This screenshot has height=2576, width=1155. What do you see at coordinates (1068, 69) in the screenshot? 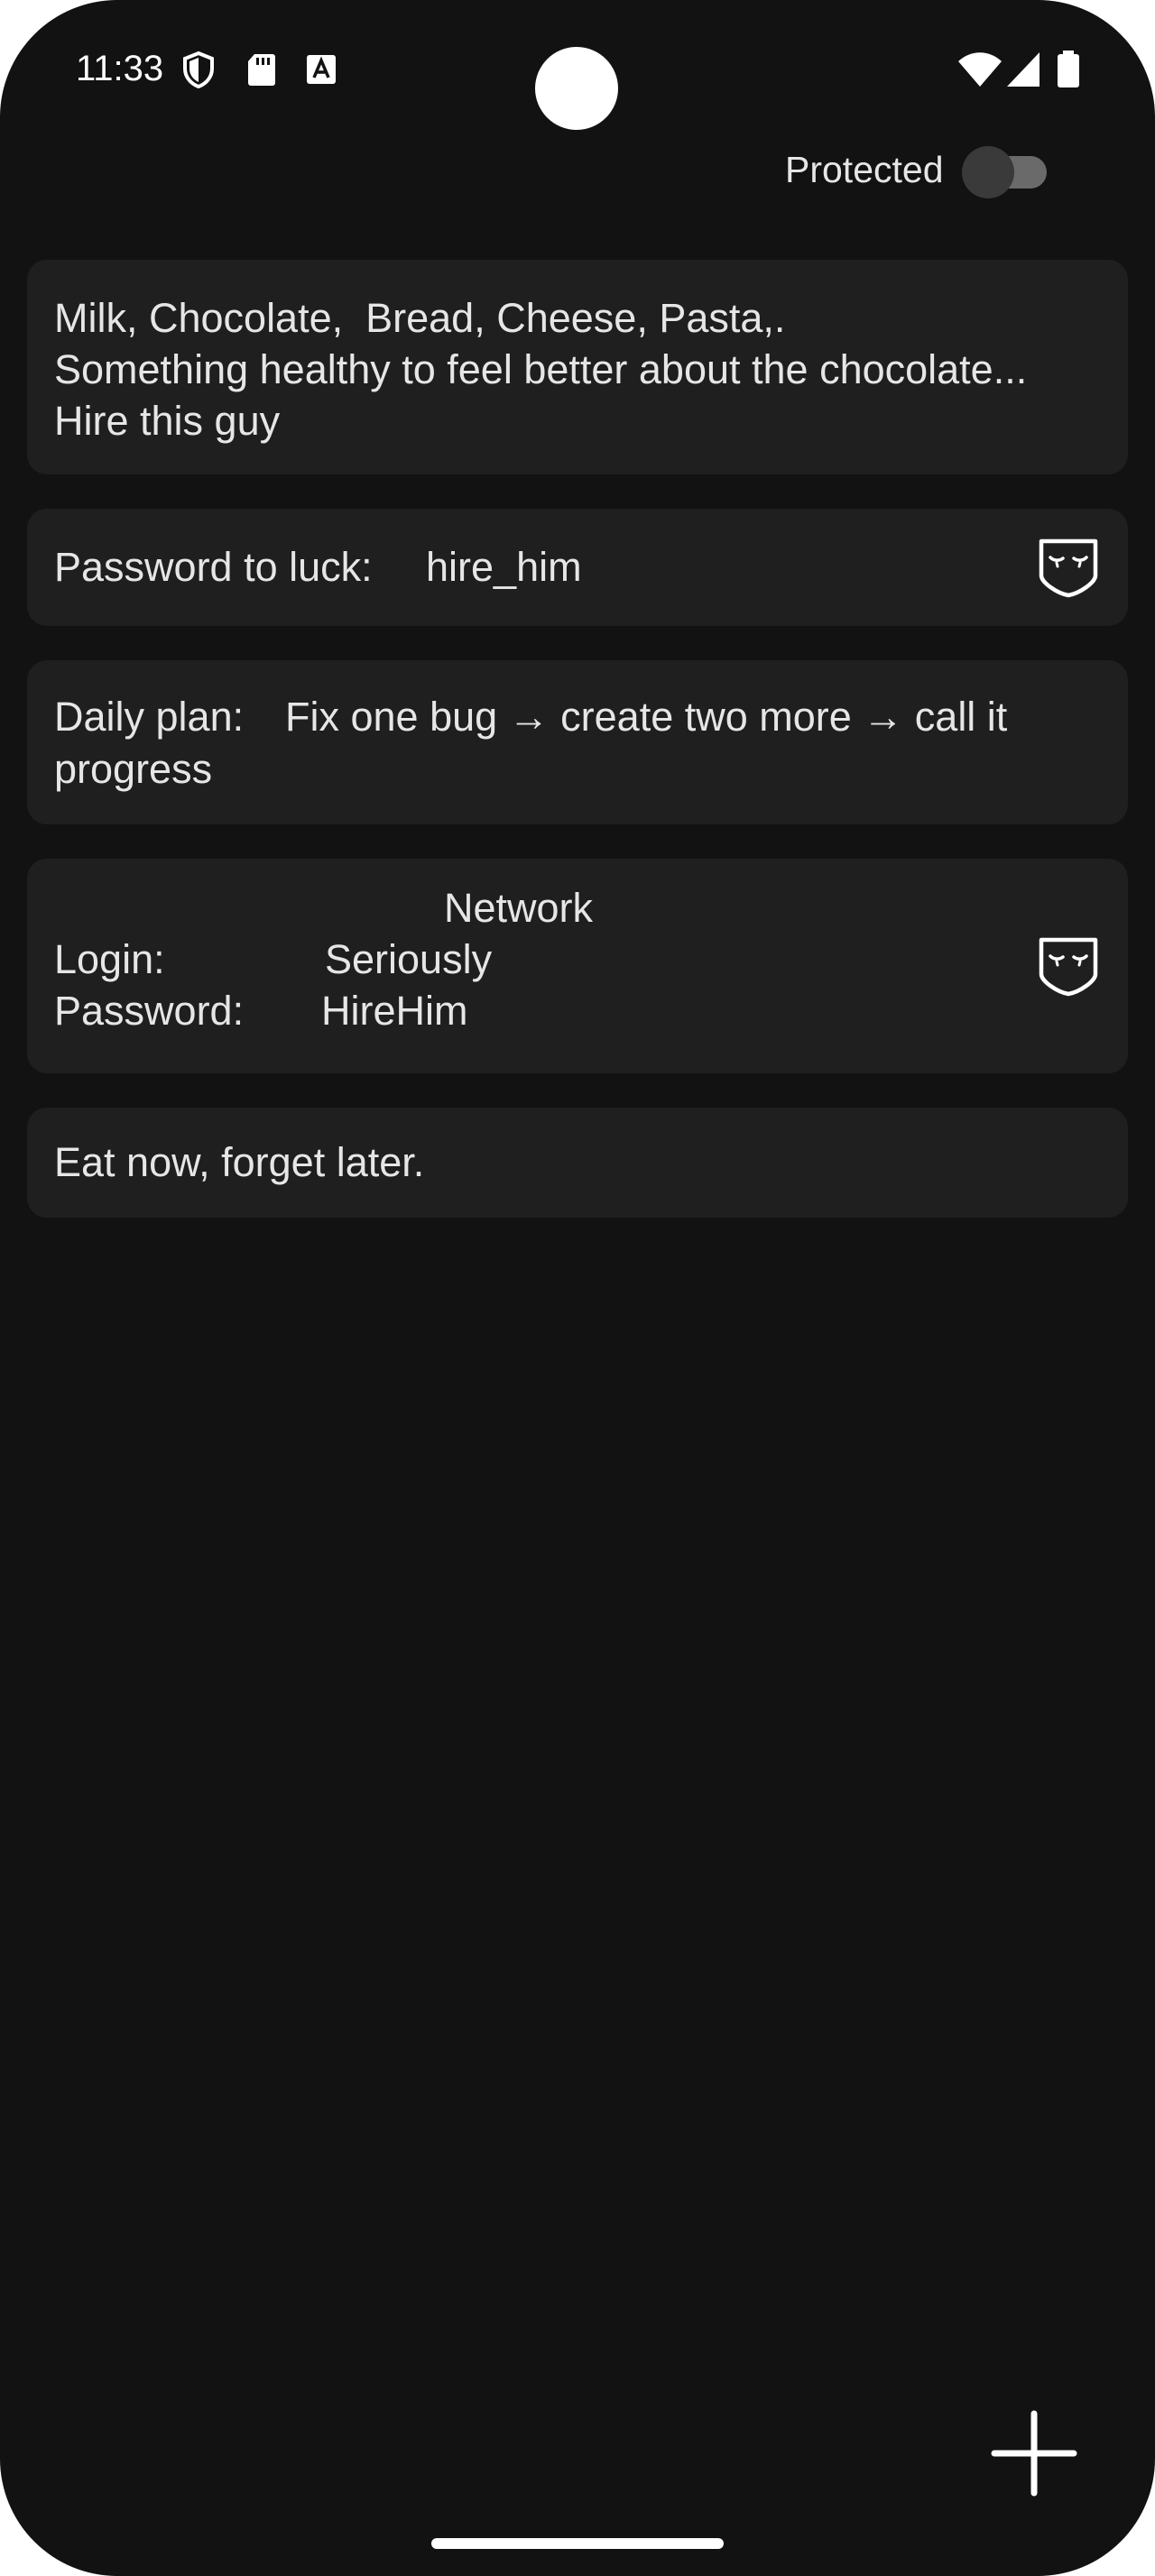
I see `battery-icon` at bounding box center [1068, 69].